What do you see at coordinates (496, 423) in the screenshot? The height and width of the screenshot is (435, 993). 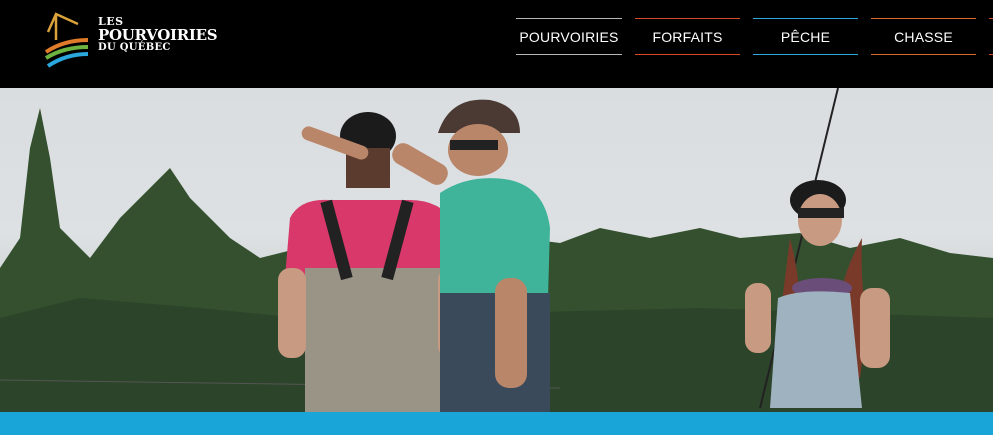 I see `accent-bar` at bounding box center [496, 423].